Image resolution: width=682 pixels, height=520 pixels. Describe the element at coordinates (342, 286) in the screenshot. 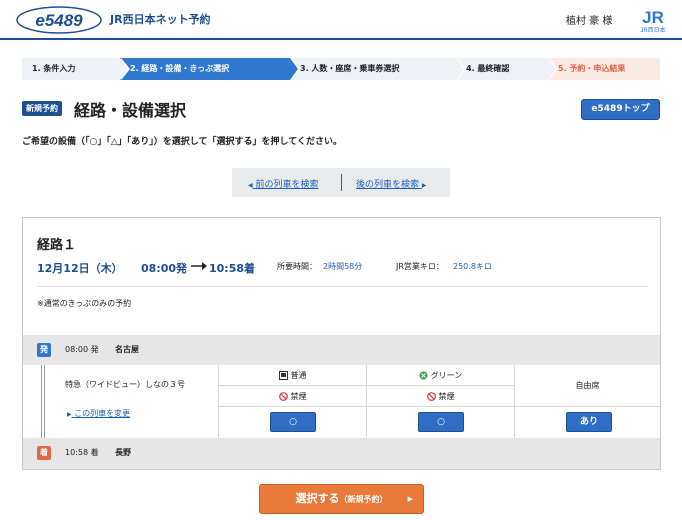

I see `divider` at that location.